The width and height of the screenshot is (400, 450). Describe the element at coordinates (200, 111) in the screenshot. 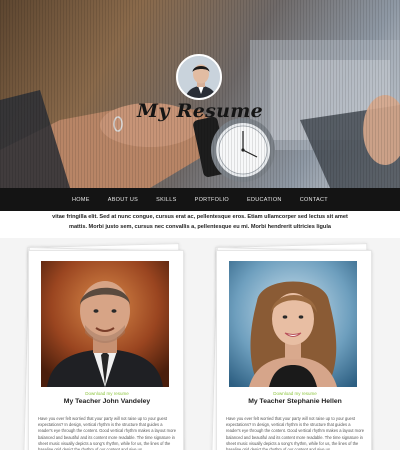

I see `hero-title: My Resume` at that location.